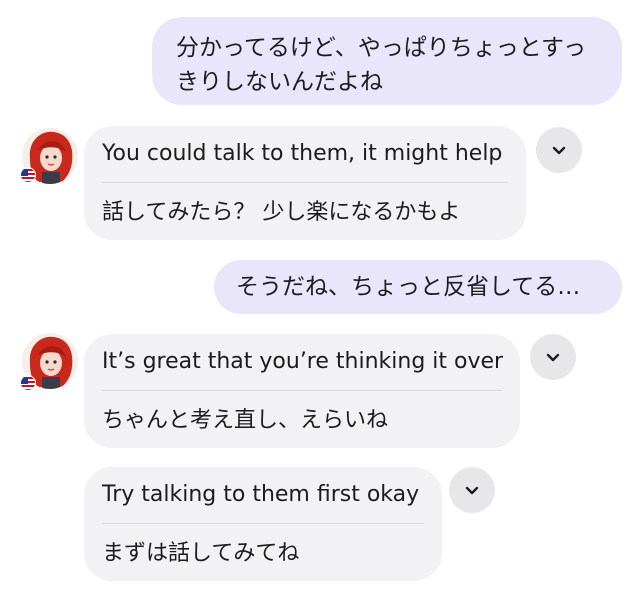 This screenshot has width=640, height=598. Describe the element at coordinates (303, 361) in the screenshot. I see `ai-message-english: It’s great that you’re thinking it over` at that location.